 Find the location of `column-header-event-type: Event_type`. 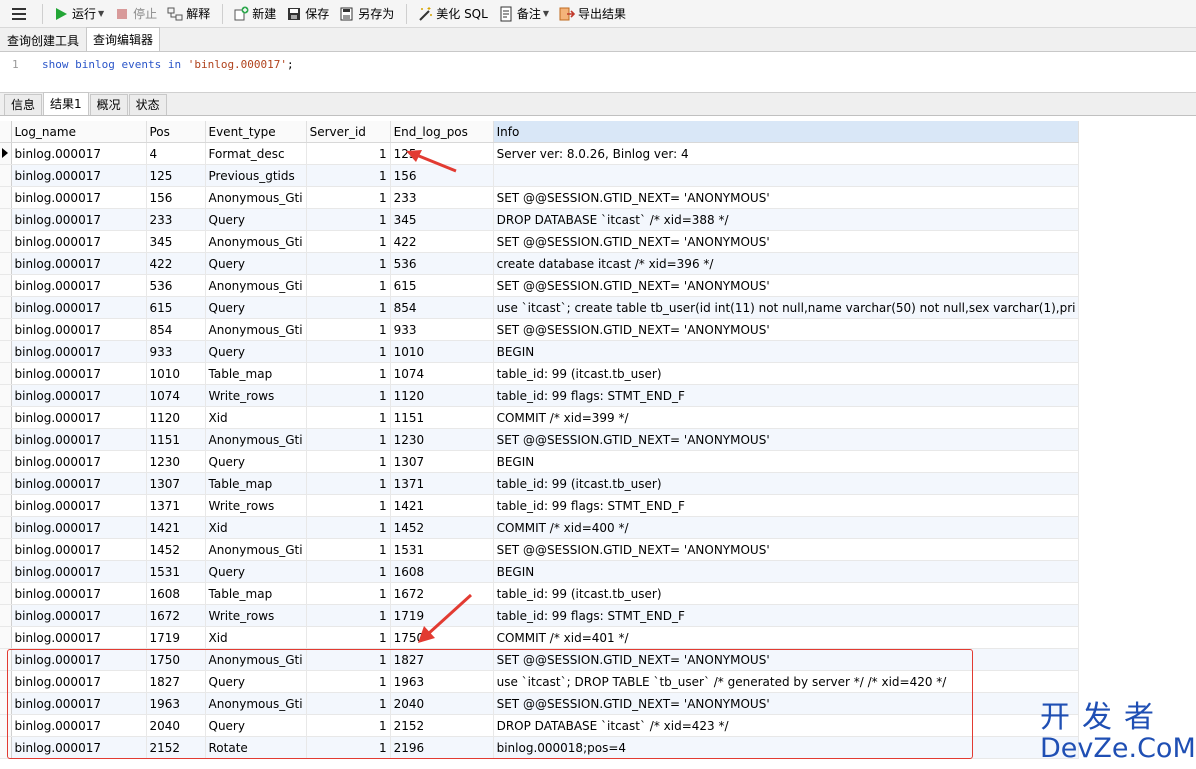

column-header-event-type: Event_type is located at coordinates (256, 132).